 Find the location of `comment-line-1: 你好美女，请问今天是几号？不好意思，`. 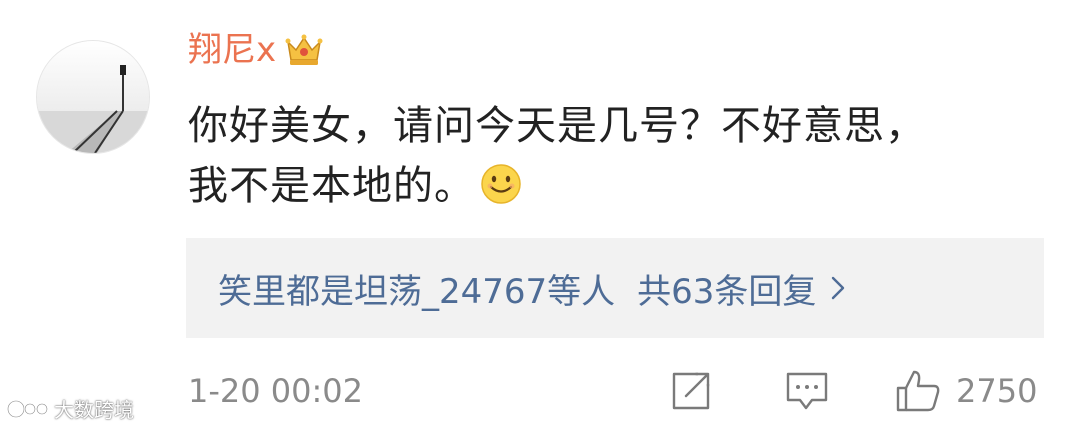

comment-line-1: 你好美女，请问今天是几号？不好意思， is located at coordinates (557, 126).